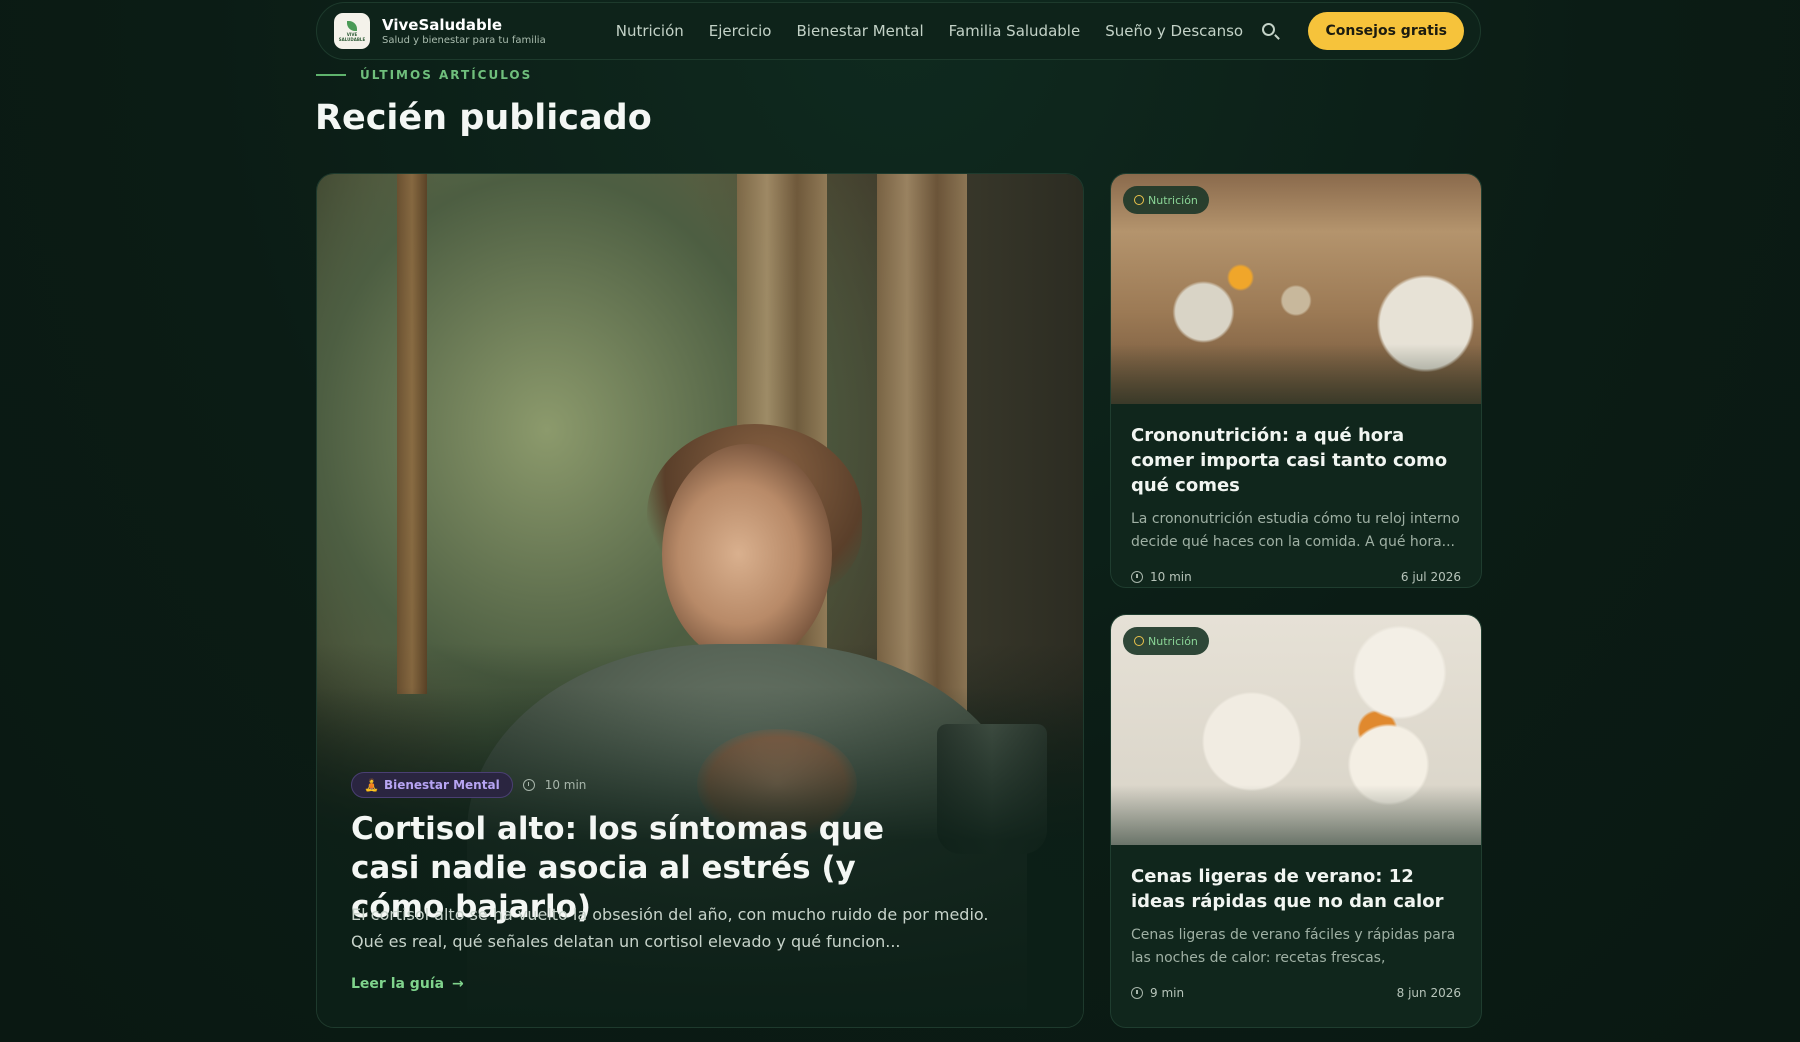  I want to click on meditation-icon: 🧘, so click(371, 785).